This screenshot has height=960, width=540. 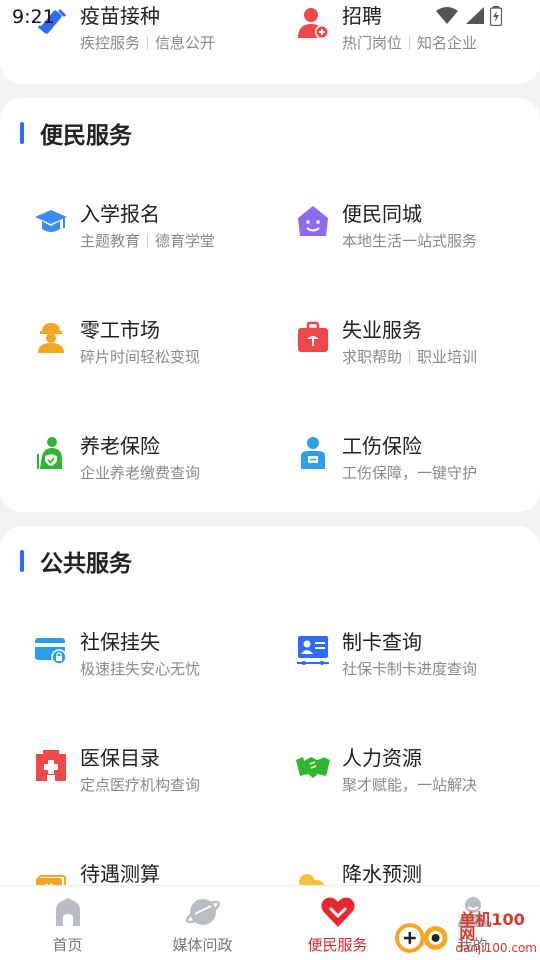 What do you see at coordinates (382, 446) in the screenshot?
I see `service-title: 工伤保险` at bounding box center [382, 446].